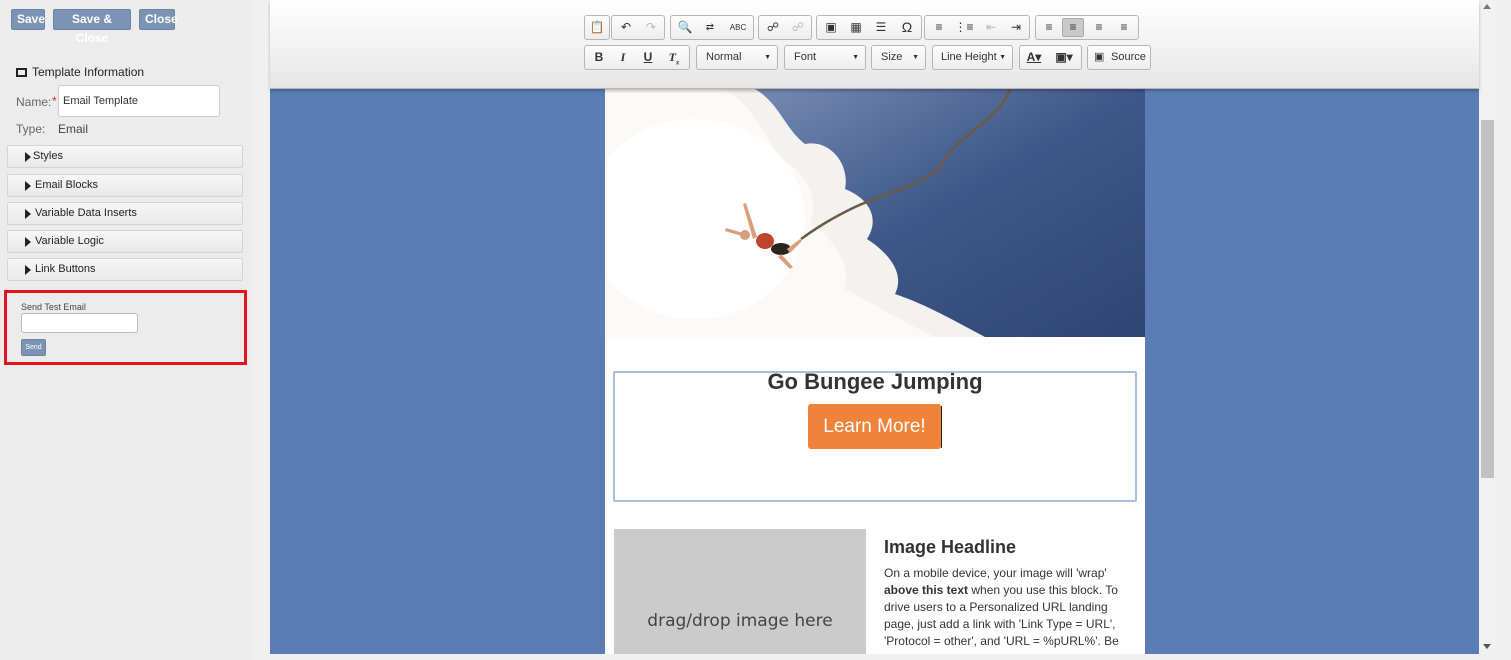  I want to click on line-height-value: Line Height, so click(969, 57).